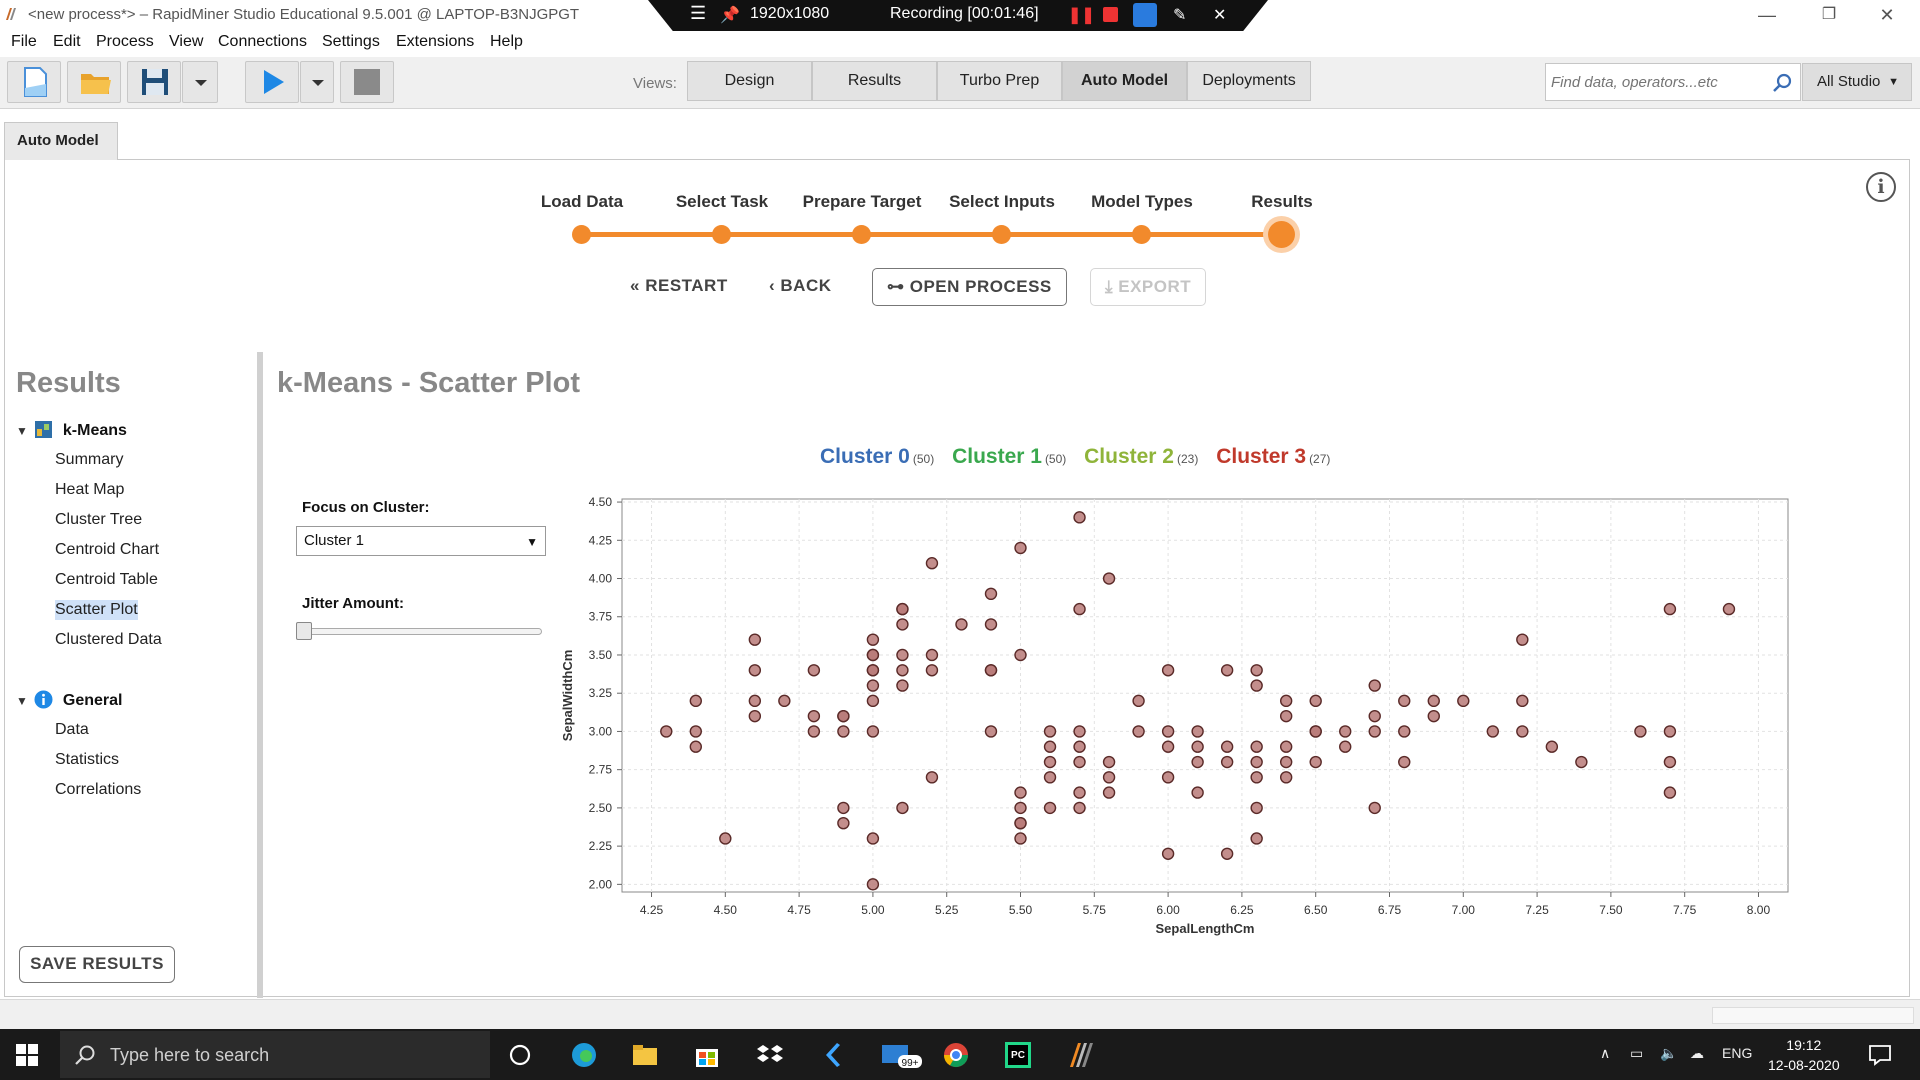 This screenshot has height=1080, width=1920. I want to click on view-tab-auto-model: Auto Model, so click(1124, 81).